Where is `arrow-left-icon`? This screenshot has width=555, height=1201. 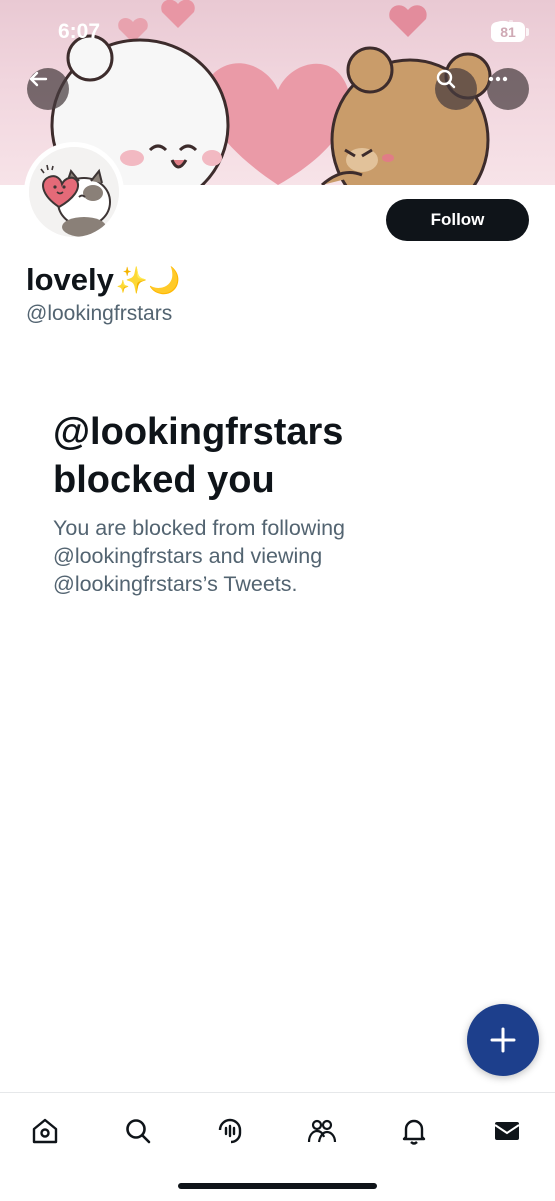
arrow-left-icon is located at coordinates (38, 79).